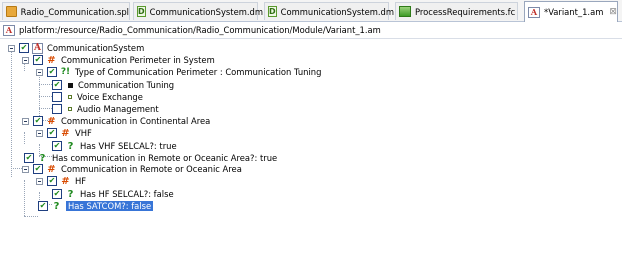 The height and width of the screenshot is (257, 622). I want to click on feature-chart-icon, so click(405, 11).